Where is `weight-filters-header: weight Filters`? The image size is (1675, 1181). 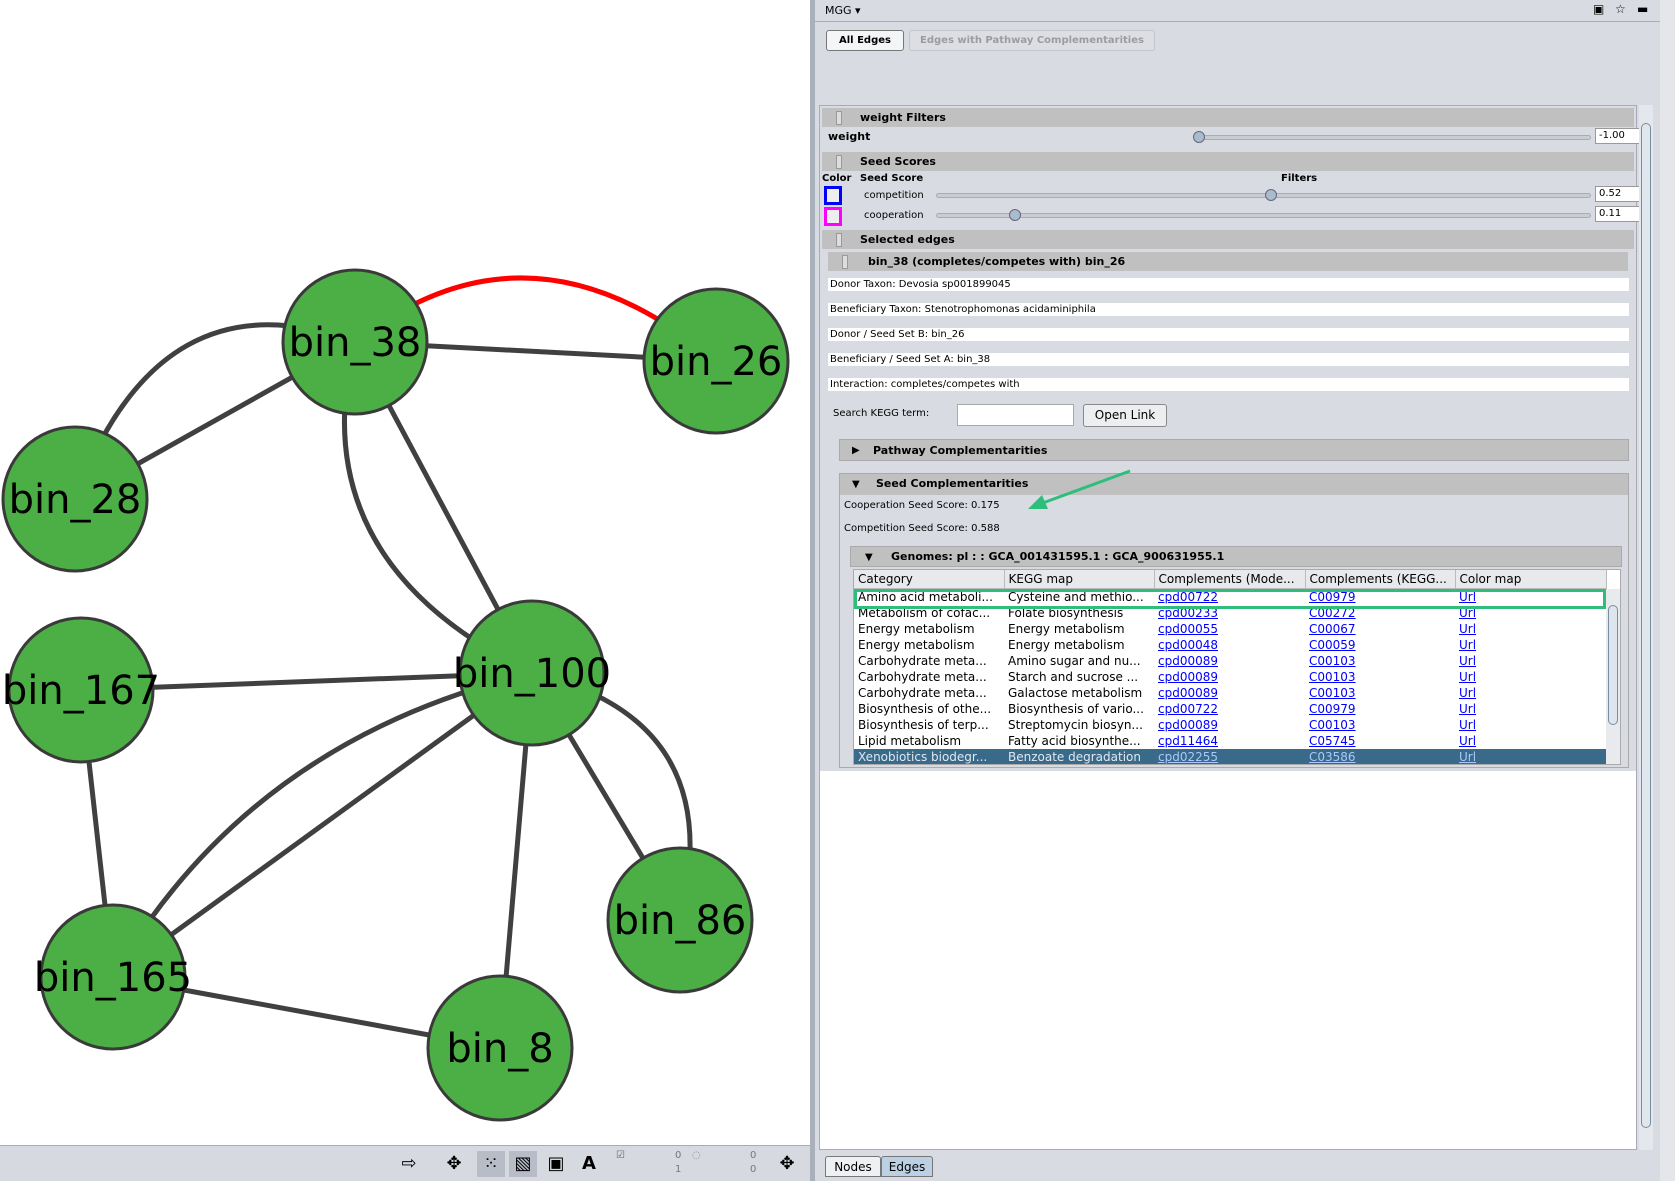 weight-filters-header: weight Filters is located at coordinates (1228, 117).